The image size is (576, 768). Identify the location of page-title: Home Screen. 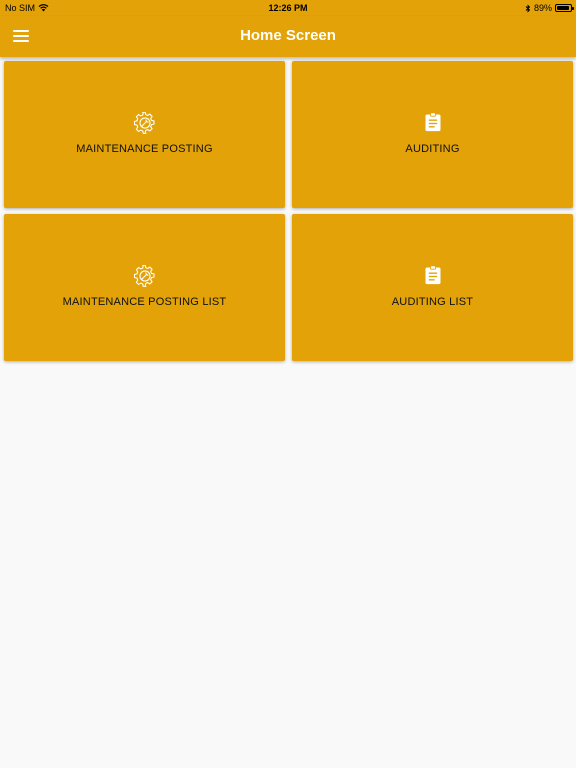
(288, 35).